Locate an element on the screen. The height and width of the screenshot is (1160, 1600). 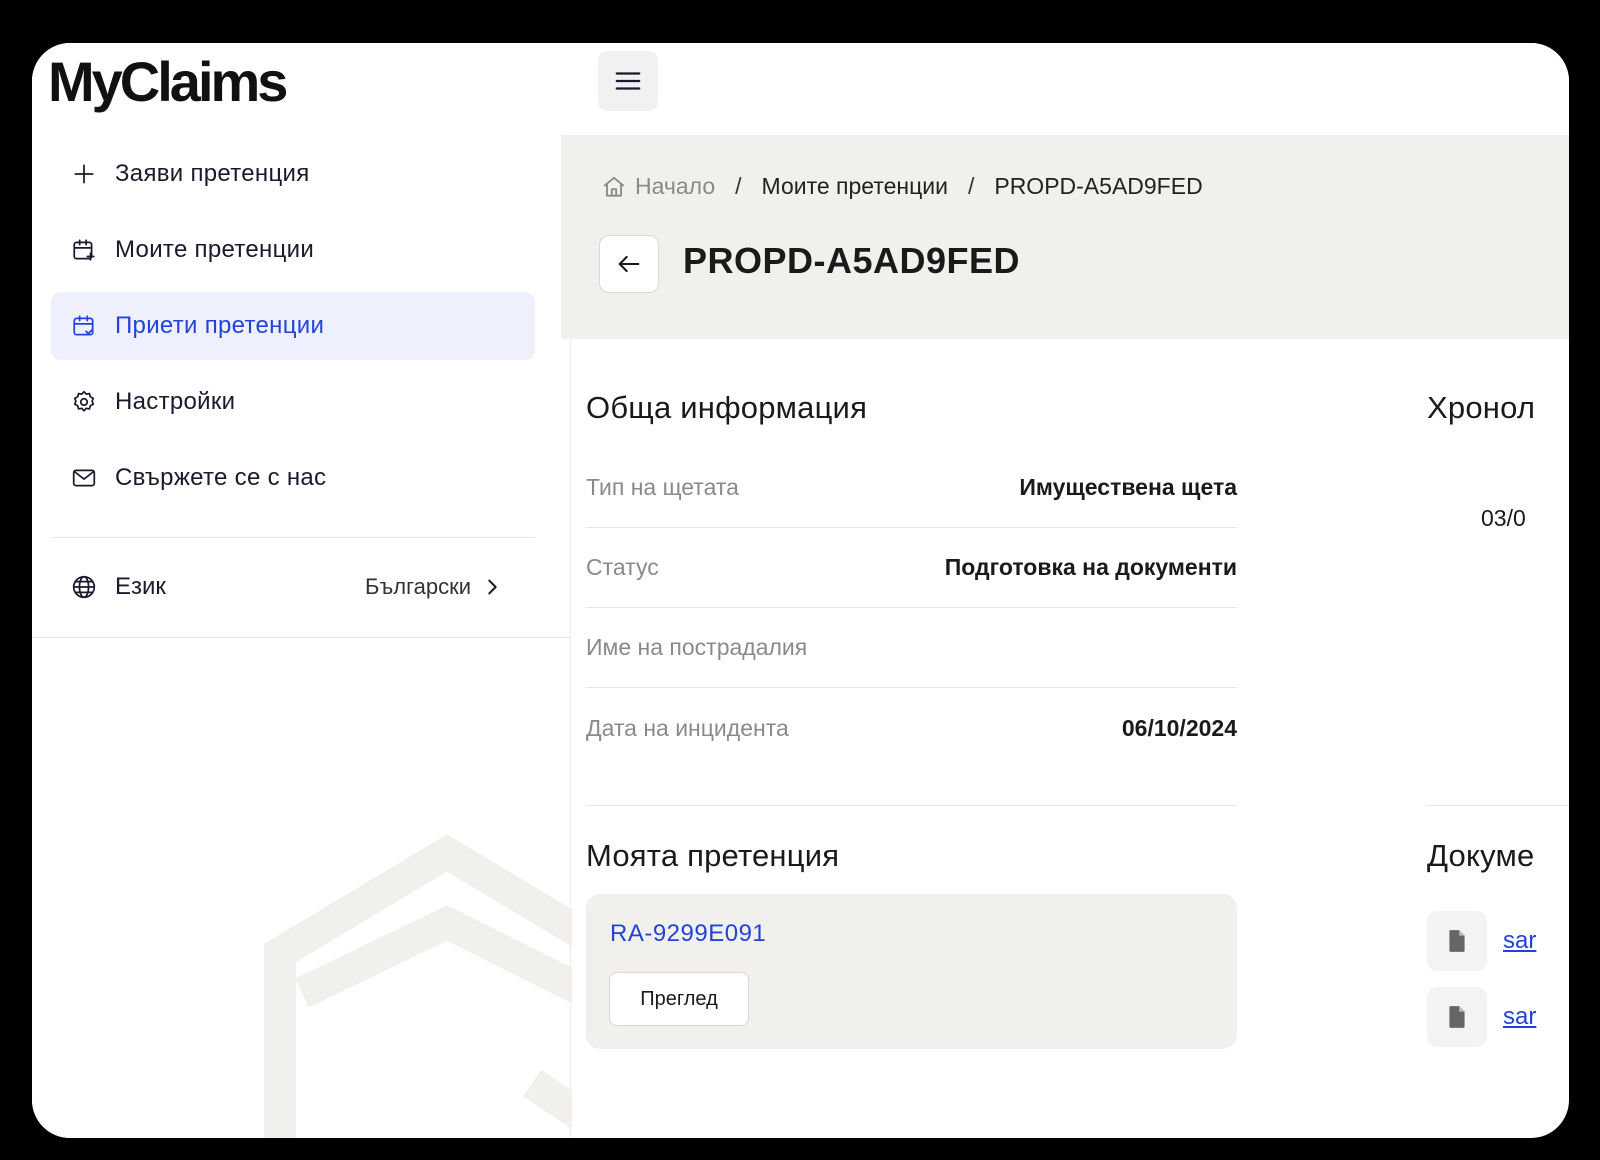
breadcrumb-current: PROPD-A5AD9FED is located at coordinates (1098, 186).